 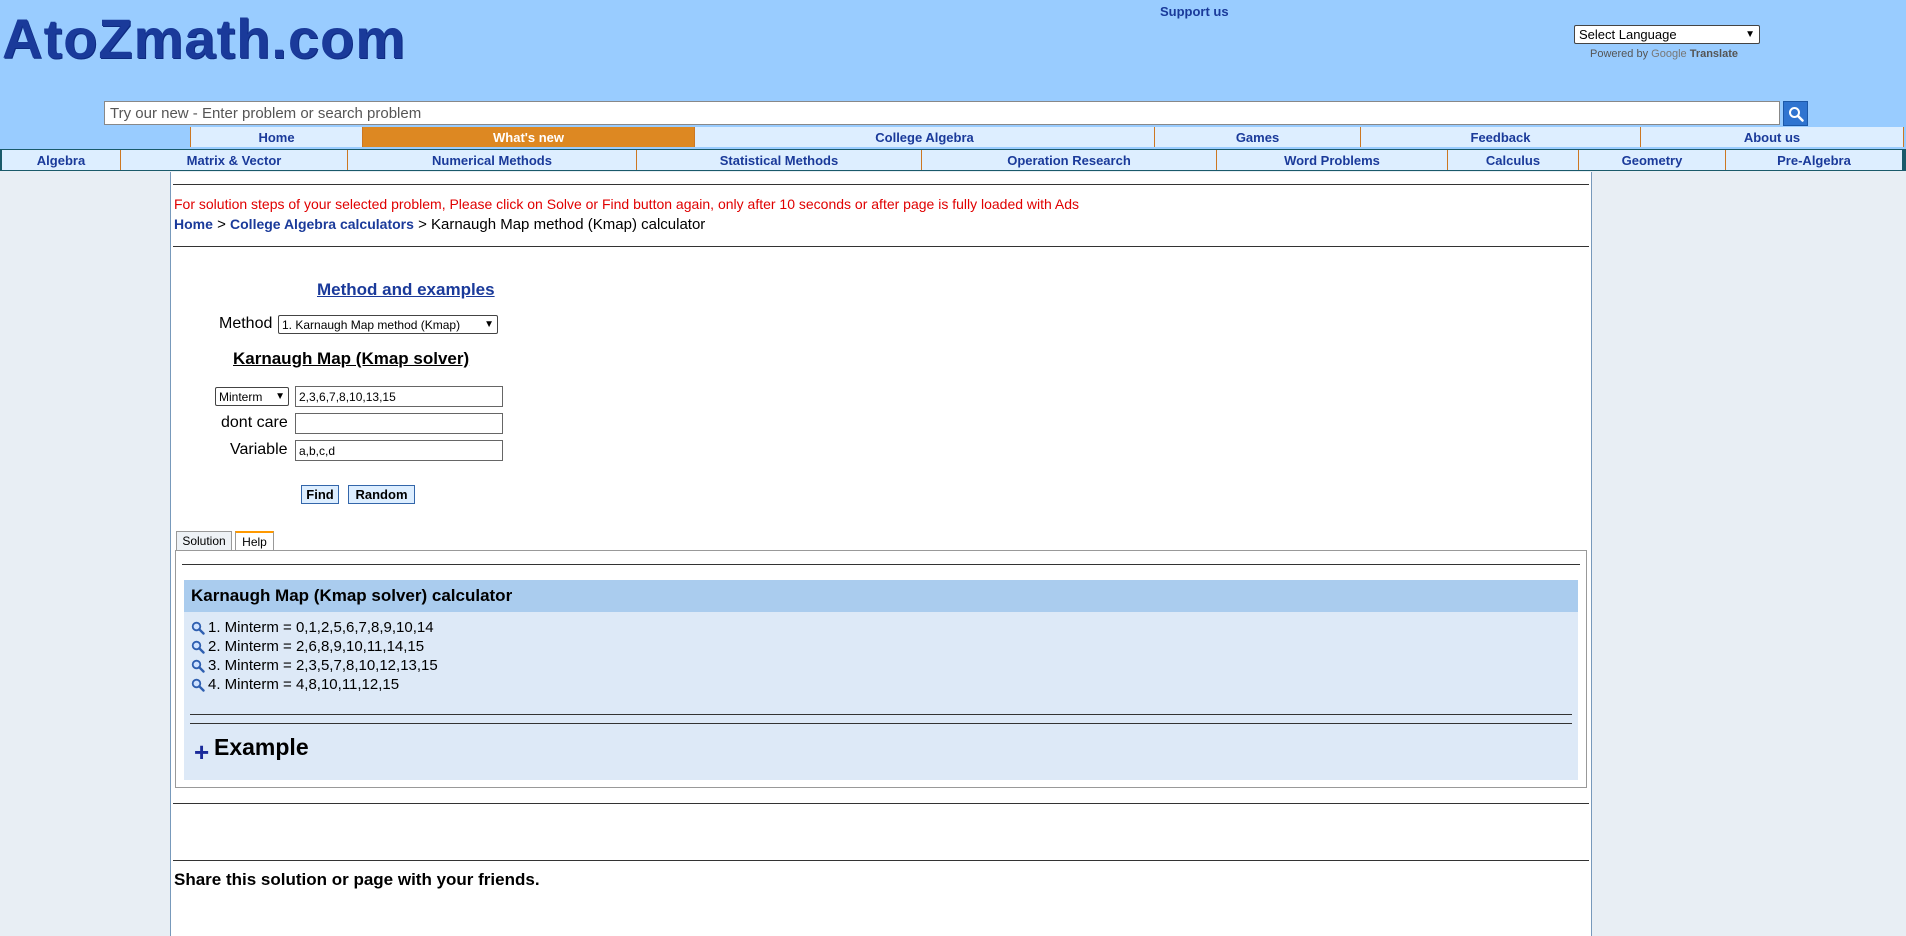 I want to click on example-heading: Example, so click(x=261, y=747).